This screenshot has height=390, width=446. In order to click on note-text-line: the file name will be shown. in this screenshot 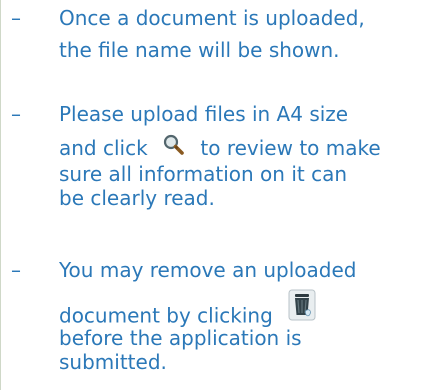, I will do `click(199, 50)`.